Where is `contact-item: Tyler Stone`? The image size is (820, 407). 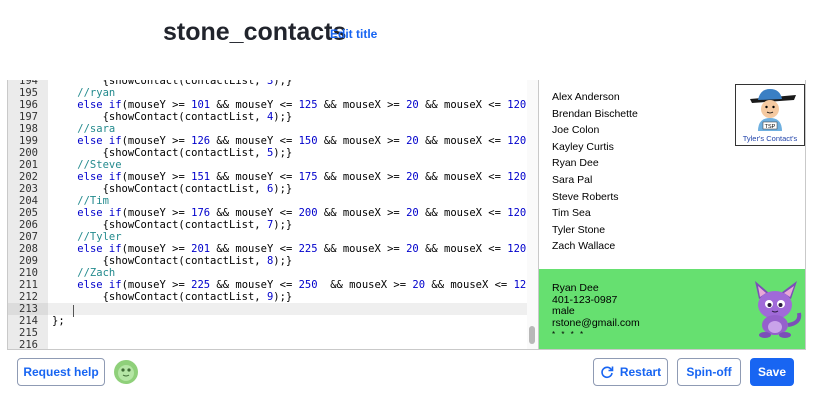
contact-item: Tyler Stone is located at coordinates (595, 230).